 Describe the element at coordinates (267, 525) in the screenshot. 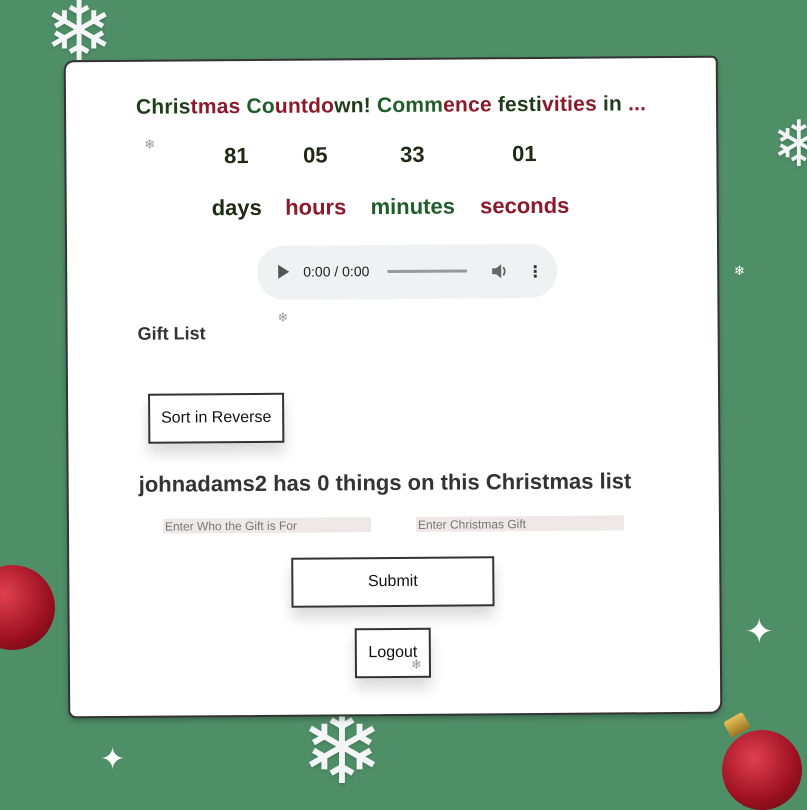

I see `recipient-input` at that location.